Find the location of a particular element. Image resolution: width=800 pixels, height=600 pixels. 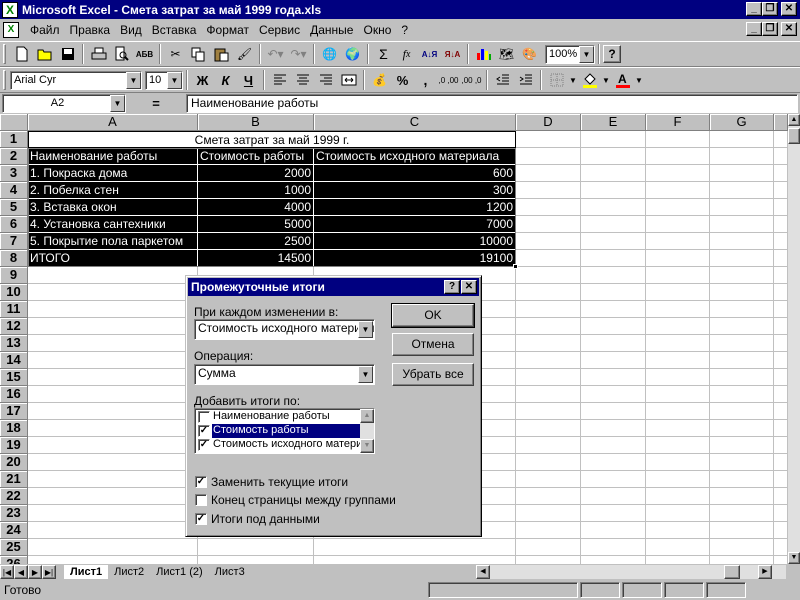

menu-window: Окно is located at coordinates (377, 30).